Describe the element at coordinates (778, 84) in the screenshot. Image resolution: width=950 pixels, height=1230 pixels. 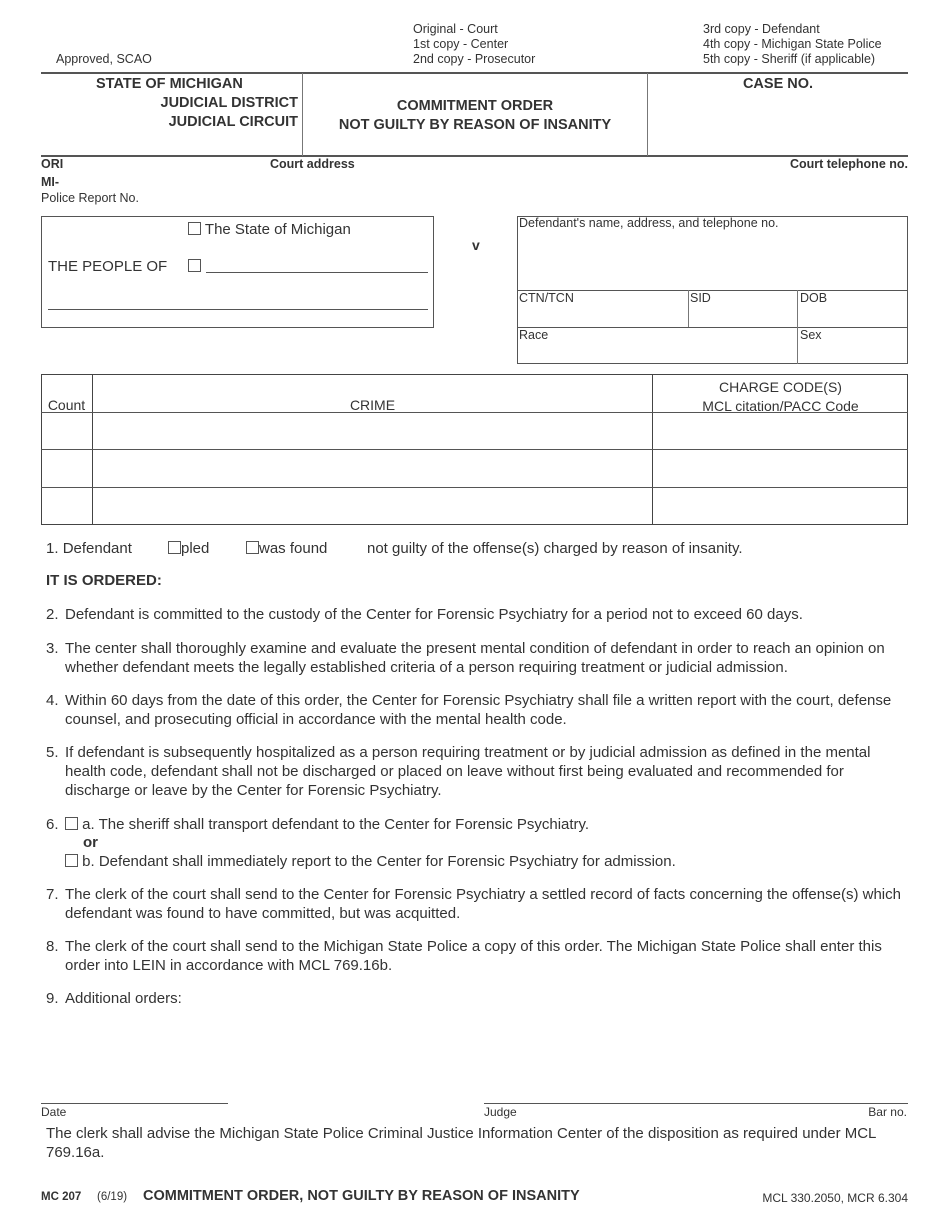
I see `case-no-field: CASE NO.` at that location.